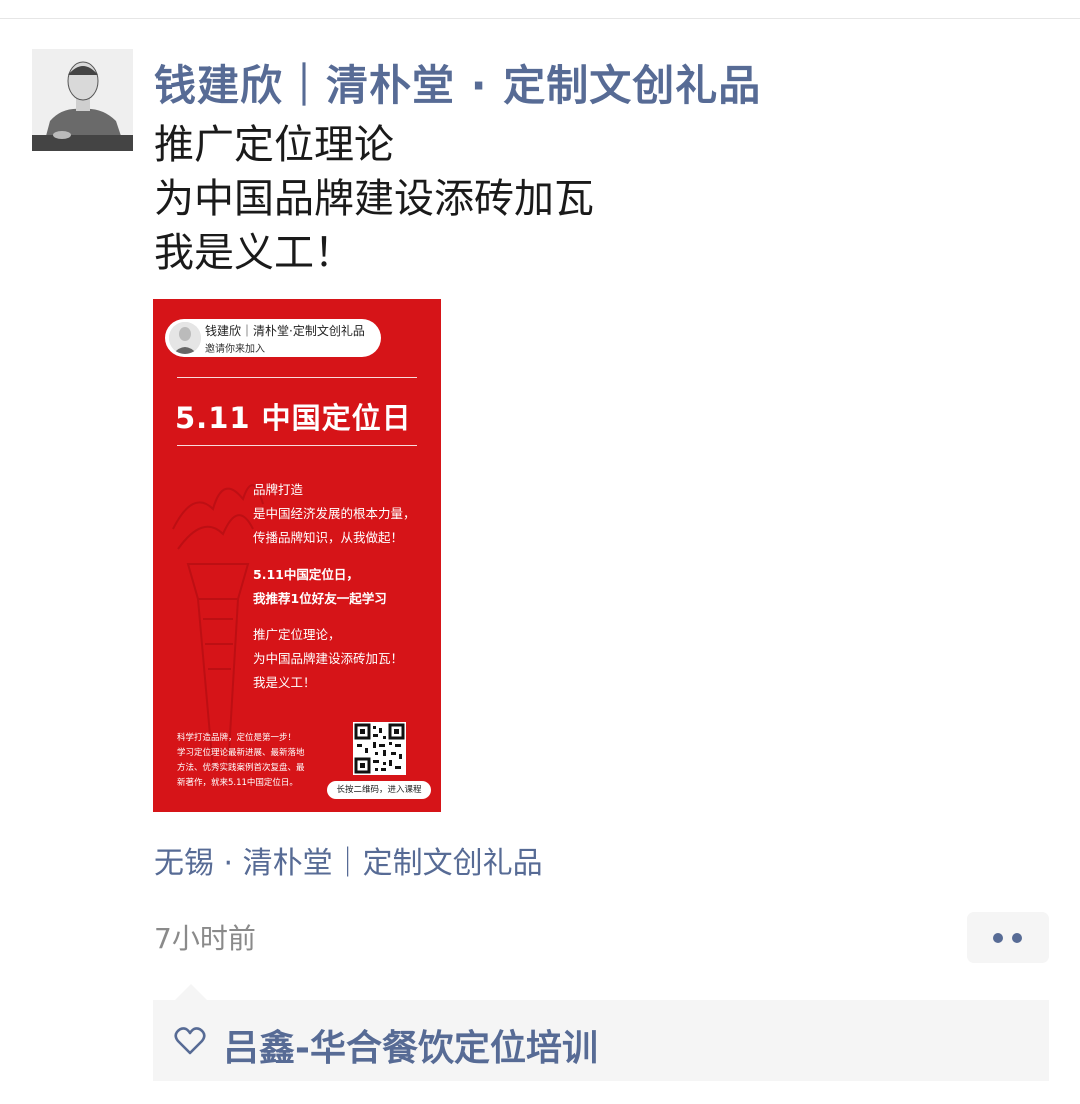 This screenshot has height=1104, width=1080. Describe the element at coordinates (601, 1040) in the screenshot. I see `likes-panel: 吕鑫-华合餐饮定位培训` at that location.